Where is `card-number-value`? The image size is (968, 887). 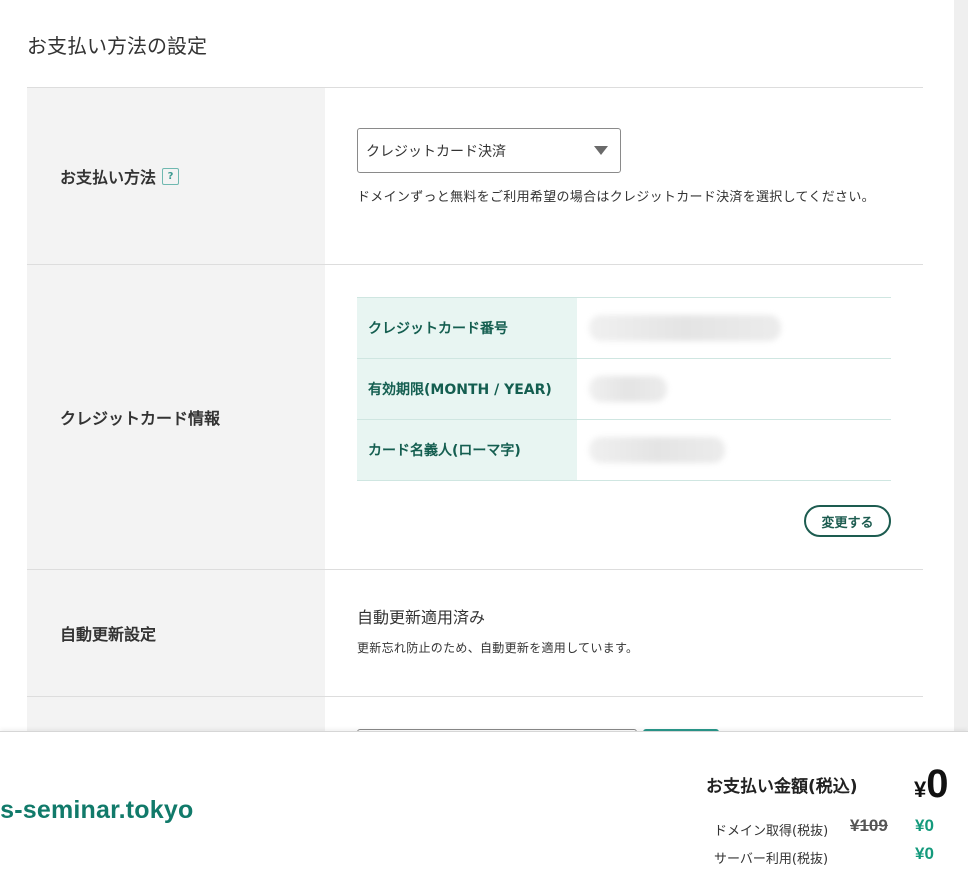 card-number-value is located at coordinates (734, 328).